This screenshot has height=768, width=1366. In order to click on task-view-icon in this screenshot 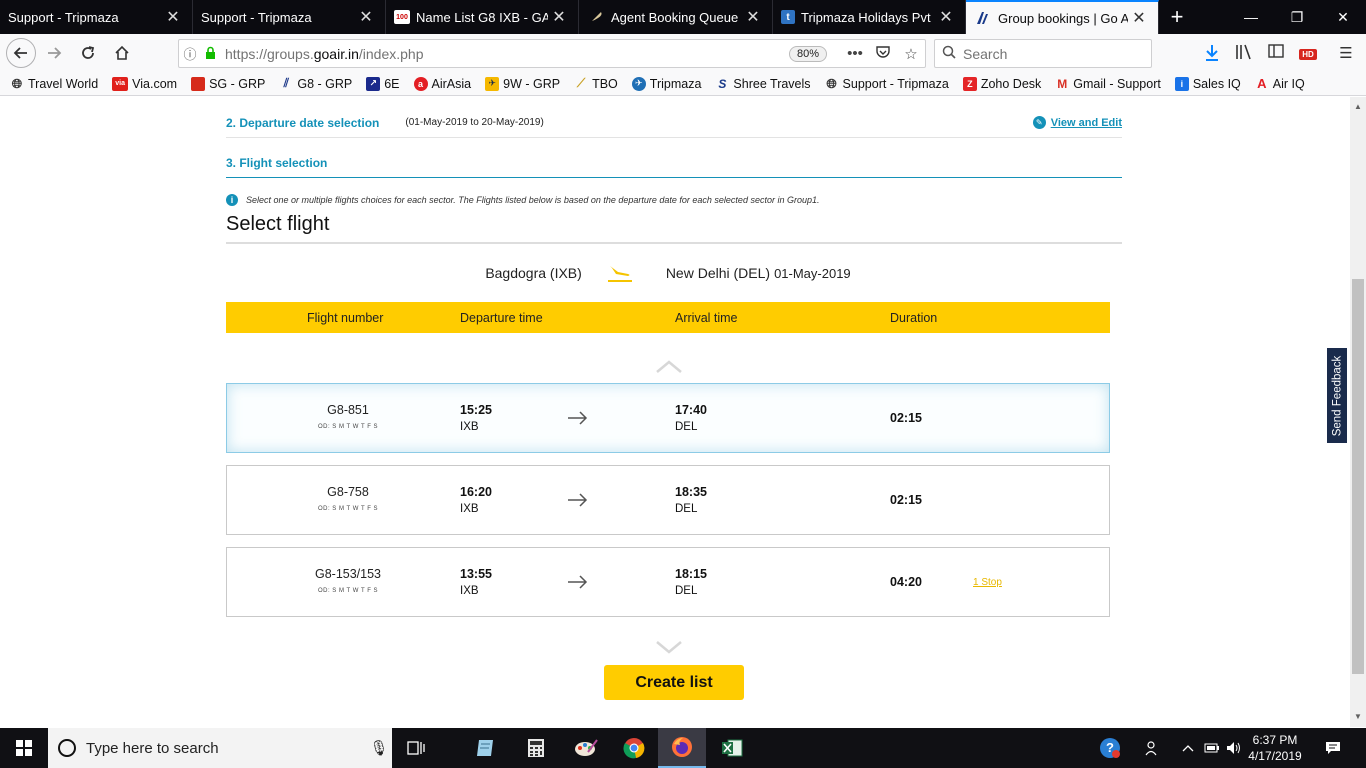, I will do `click(416, 748)`.